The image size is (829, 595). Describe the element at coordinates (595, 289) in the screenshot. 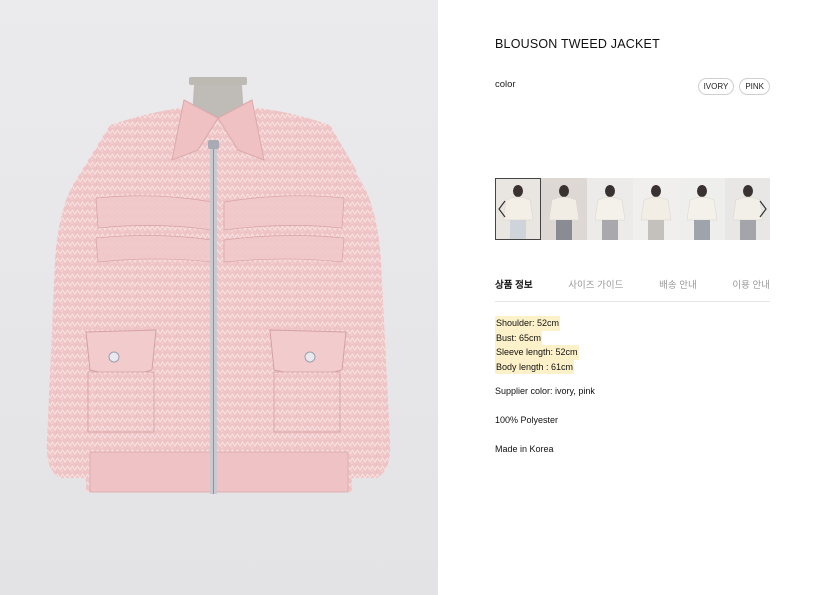

I see `tab-size-guide: 사이즈 가이드` at that location.